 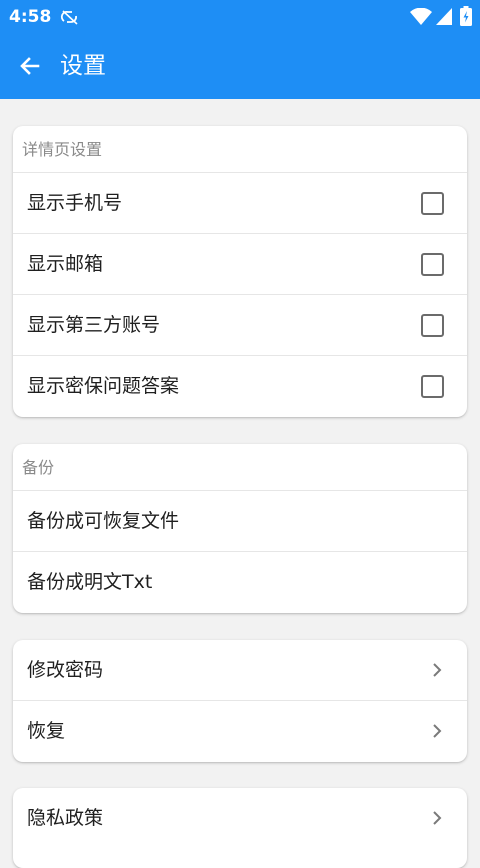 What do you see at coordinates (421, 16) in the screenshot?
I see `wifi-icon` at bounding box center [421, 16].